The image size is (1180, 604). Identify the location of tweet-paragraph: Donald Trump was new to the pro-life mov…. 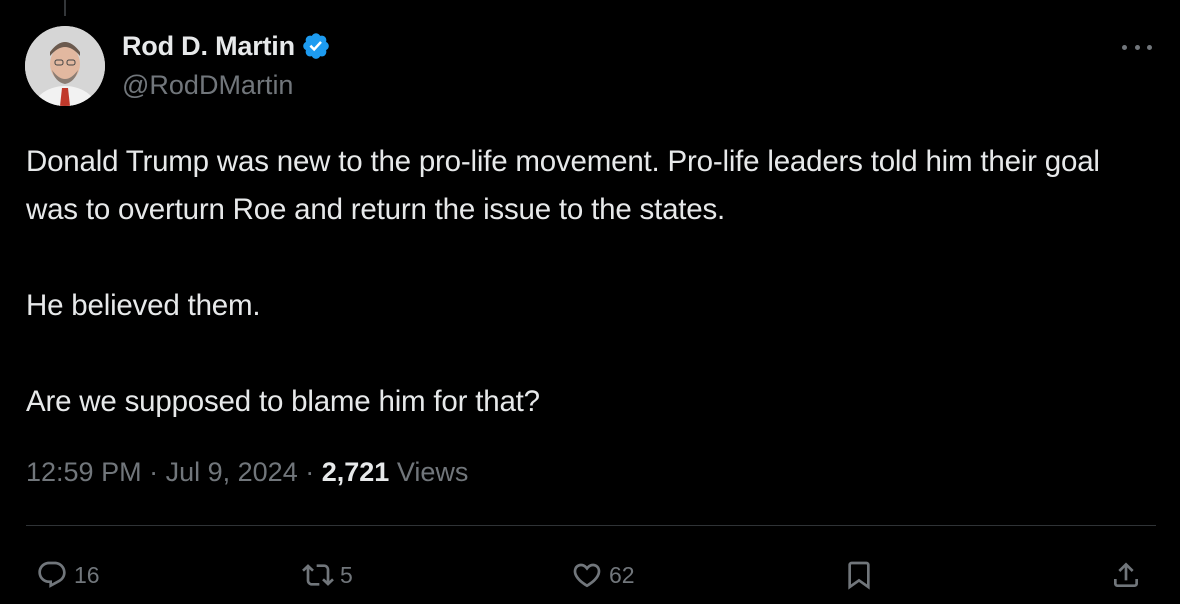
(563, 185).